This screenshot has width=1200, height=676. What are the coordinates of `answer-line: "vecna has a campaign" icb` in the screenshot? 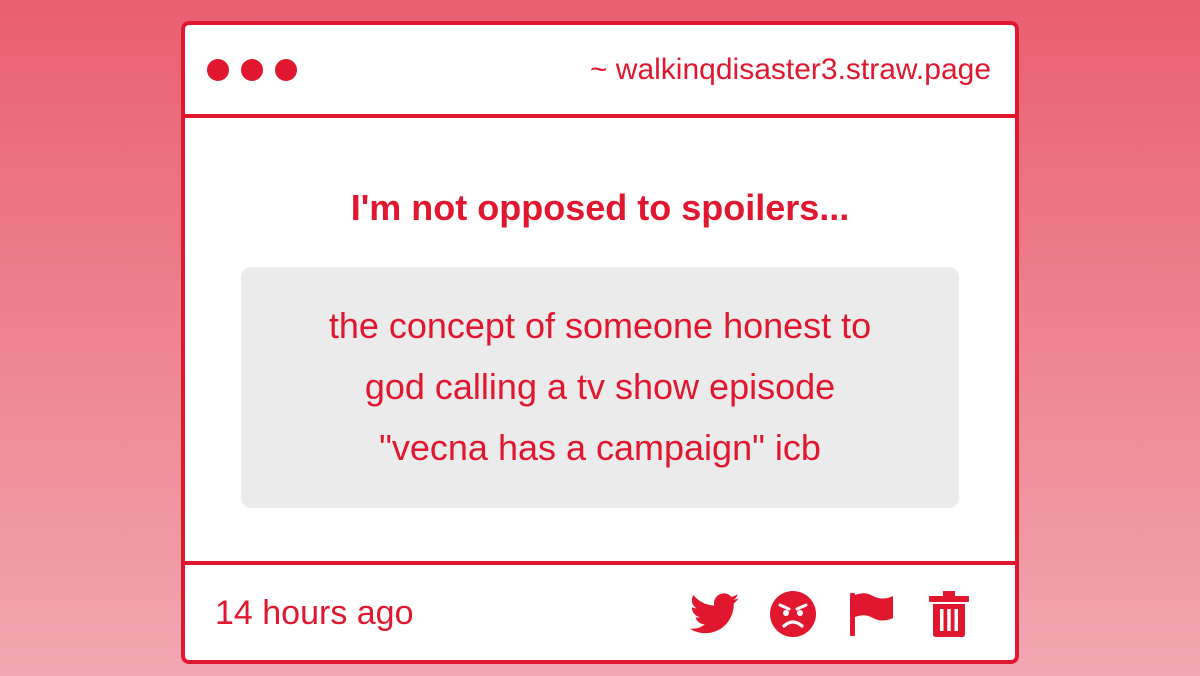 It's located at (600, 447).